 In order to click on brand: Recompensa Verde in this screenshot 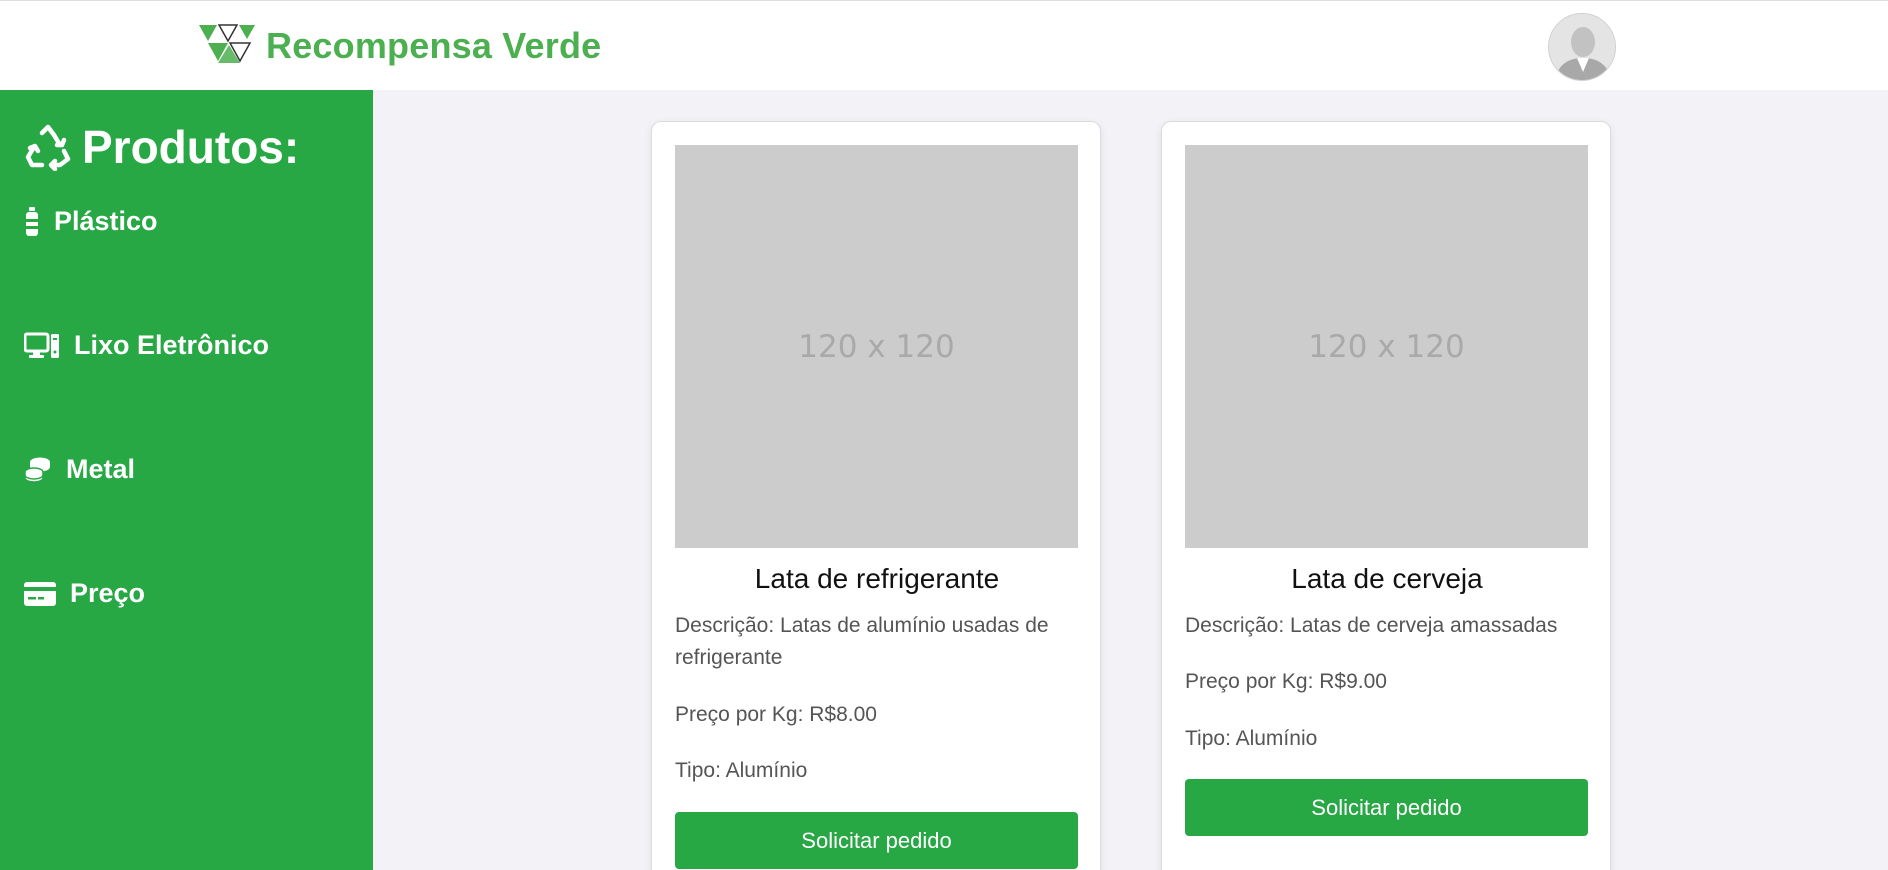, I will do `click(400, 46)`.